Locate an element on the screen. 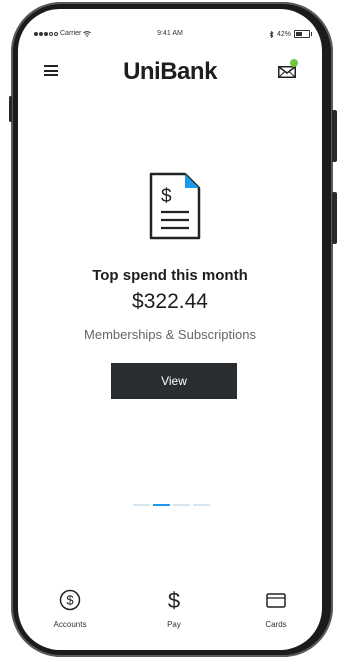  dollar-circle-icon: $ is located at coordinates (70, 600).